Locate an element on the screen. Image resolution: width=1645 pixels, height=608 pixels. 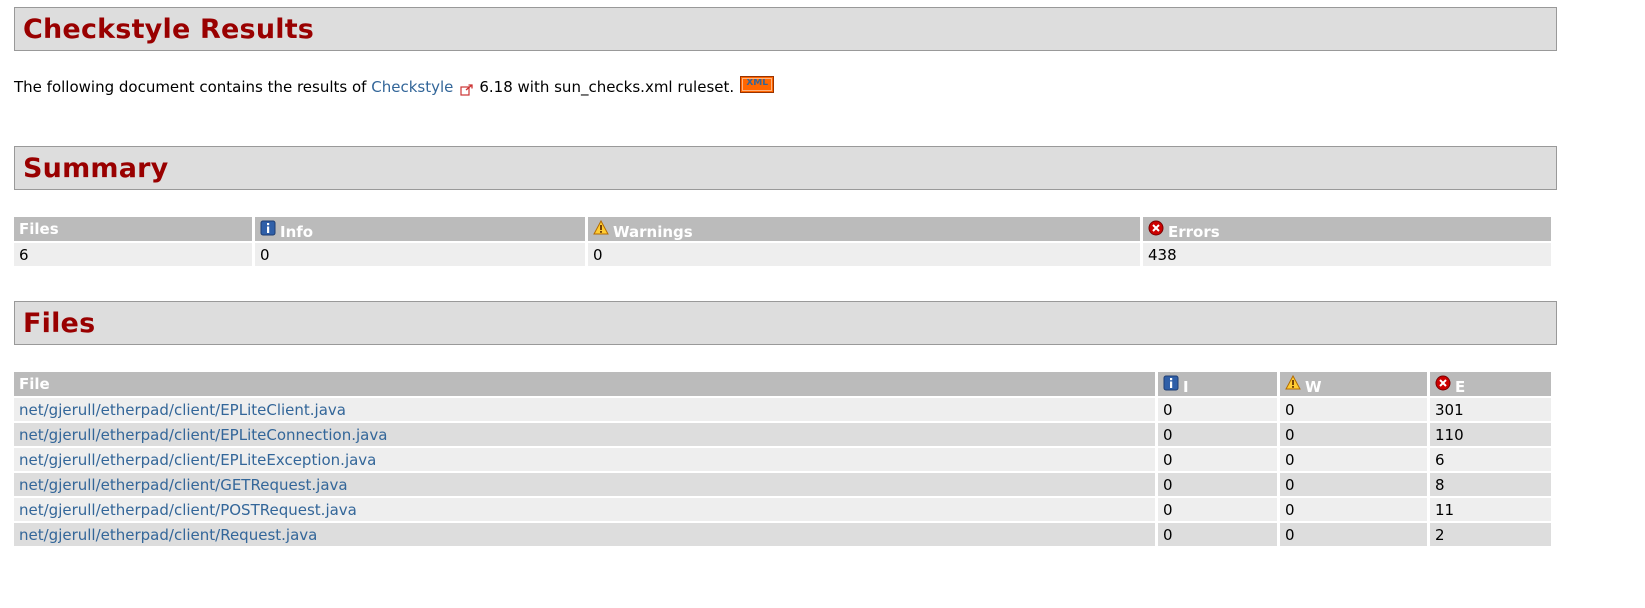
summary-table: Files Info Warnings Errors 6 0 0 438 is located at coordinates (782, 241).